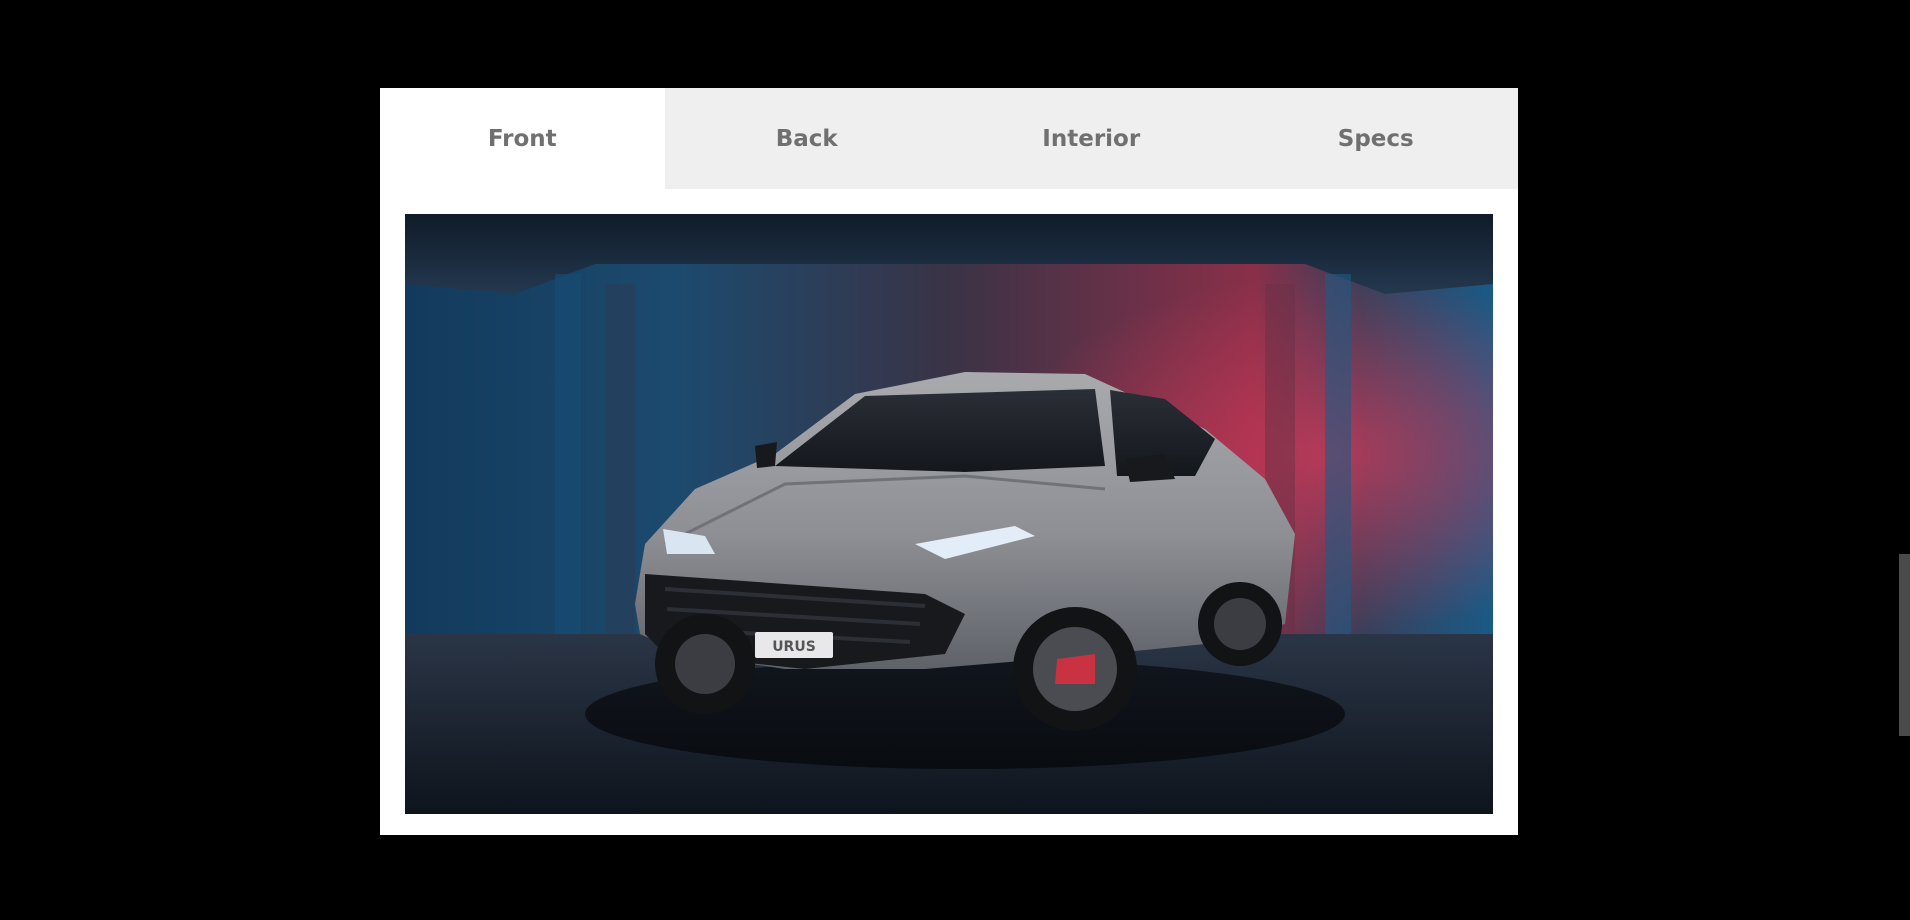 Image resolution: width=1910 pixels, height=920 pixels. I want to click on plate-text: URUS, so click(794, 647).